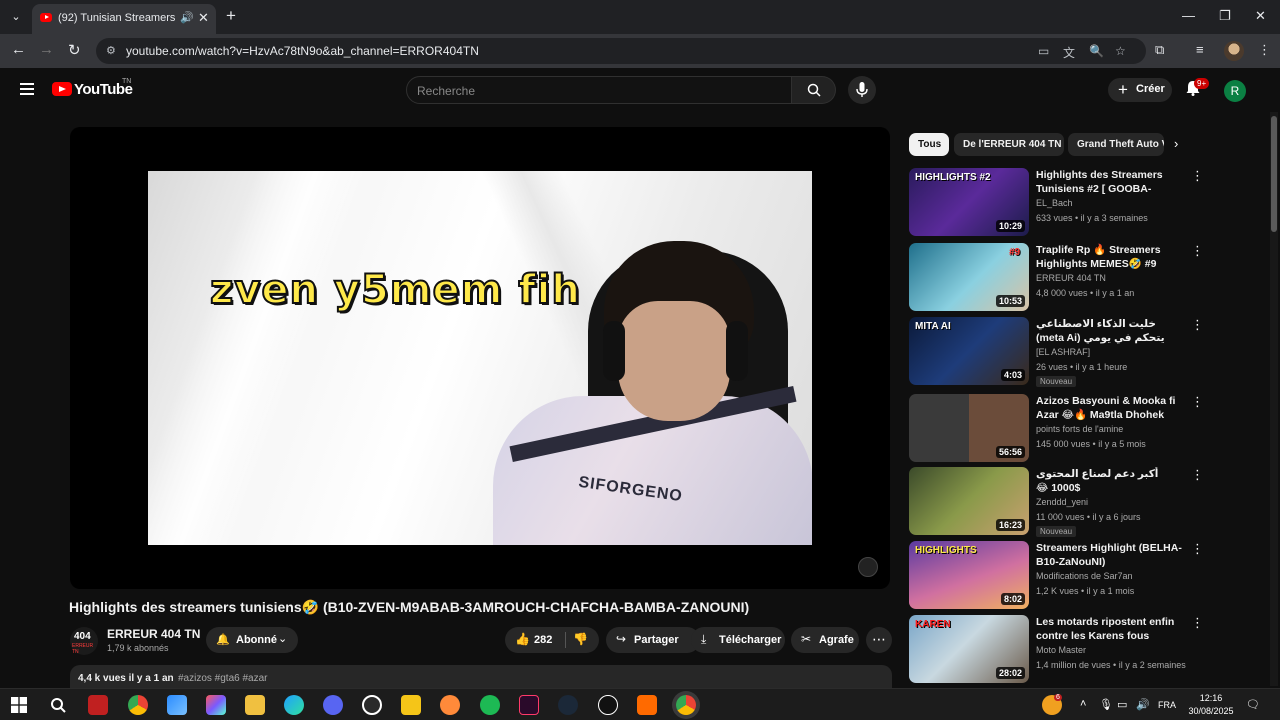 The image size is (1280, 720). What do you see at coordinates (1009, 144) in the screenshot?
I see `chip-from-channel: De l'ERREUR 404 TN` at bounding box center [1009, 144].